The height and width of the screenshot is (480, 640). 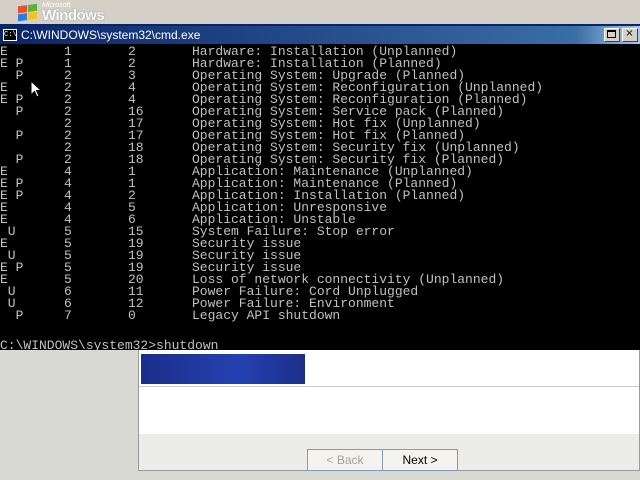 I want to click on title-bar: C:\ C:\WINDOWS\system32\cmd.exe ×, so click(x=320, y=35).